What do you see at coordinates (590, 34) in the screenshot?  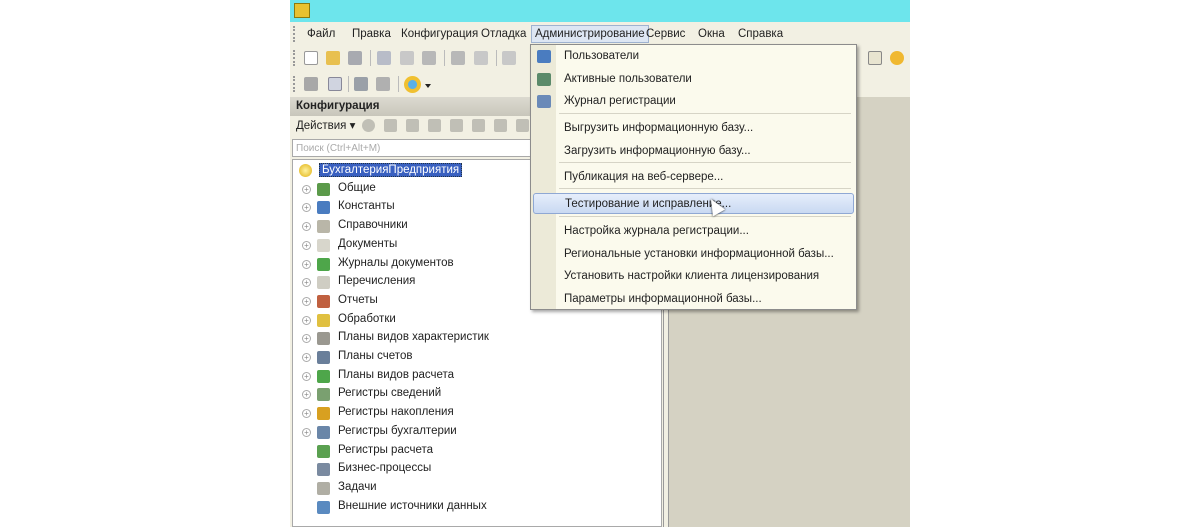 I see `menu-administration: Администрирование` at bounding box center [590, 34].